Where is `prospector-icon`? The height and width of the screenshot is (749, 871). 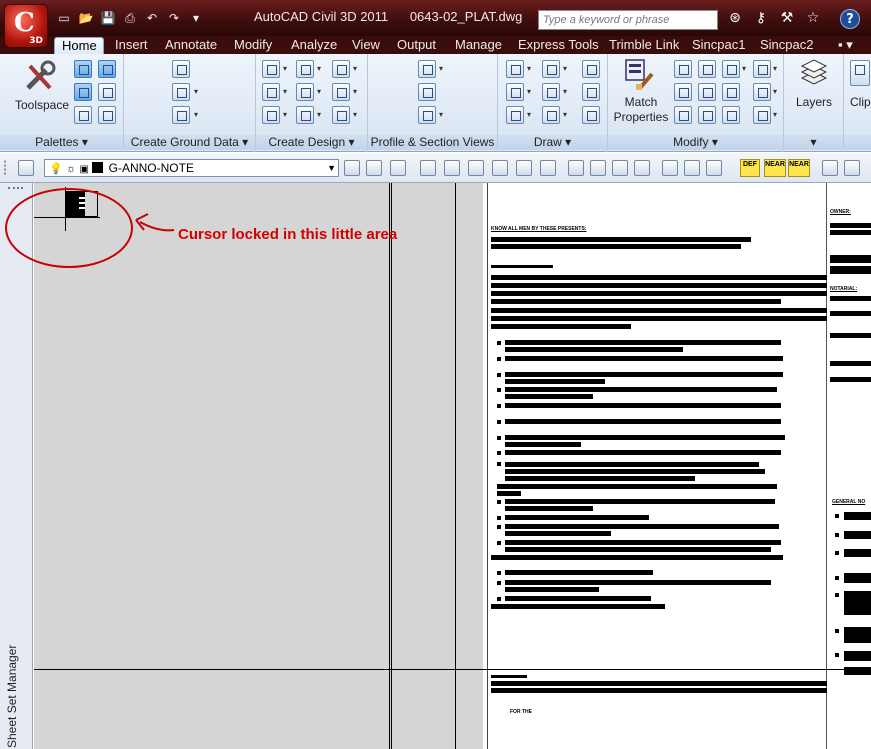
prospector-icon is located at coordinates (83, 69).